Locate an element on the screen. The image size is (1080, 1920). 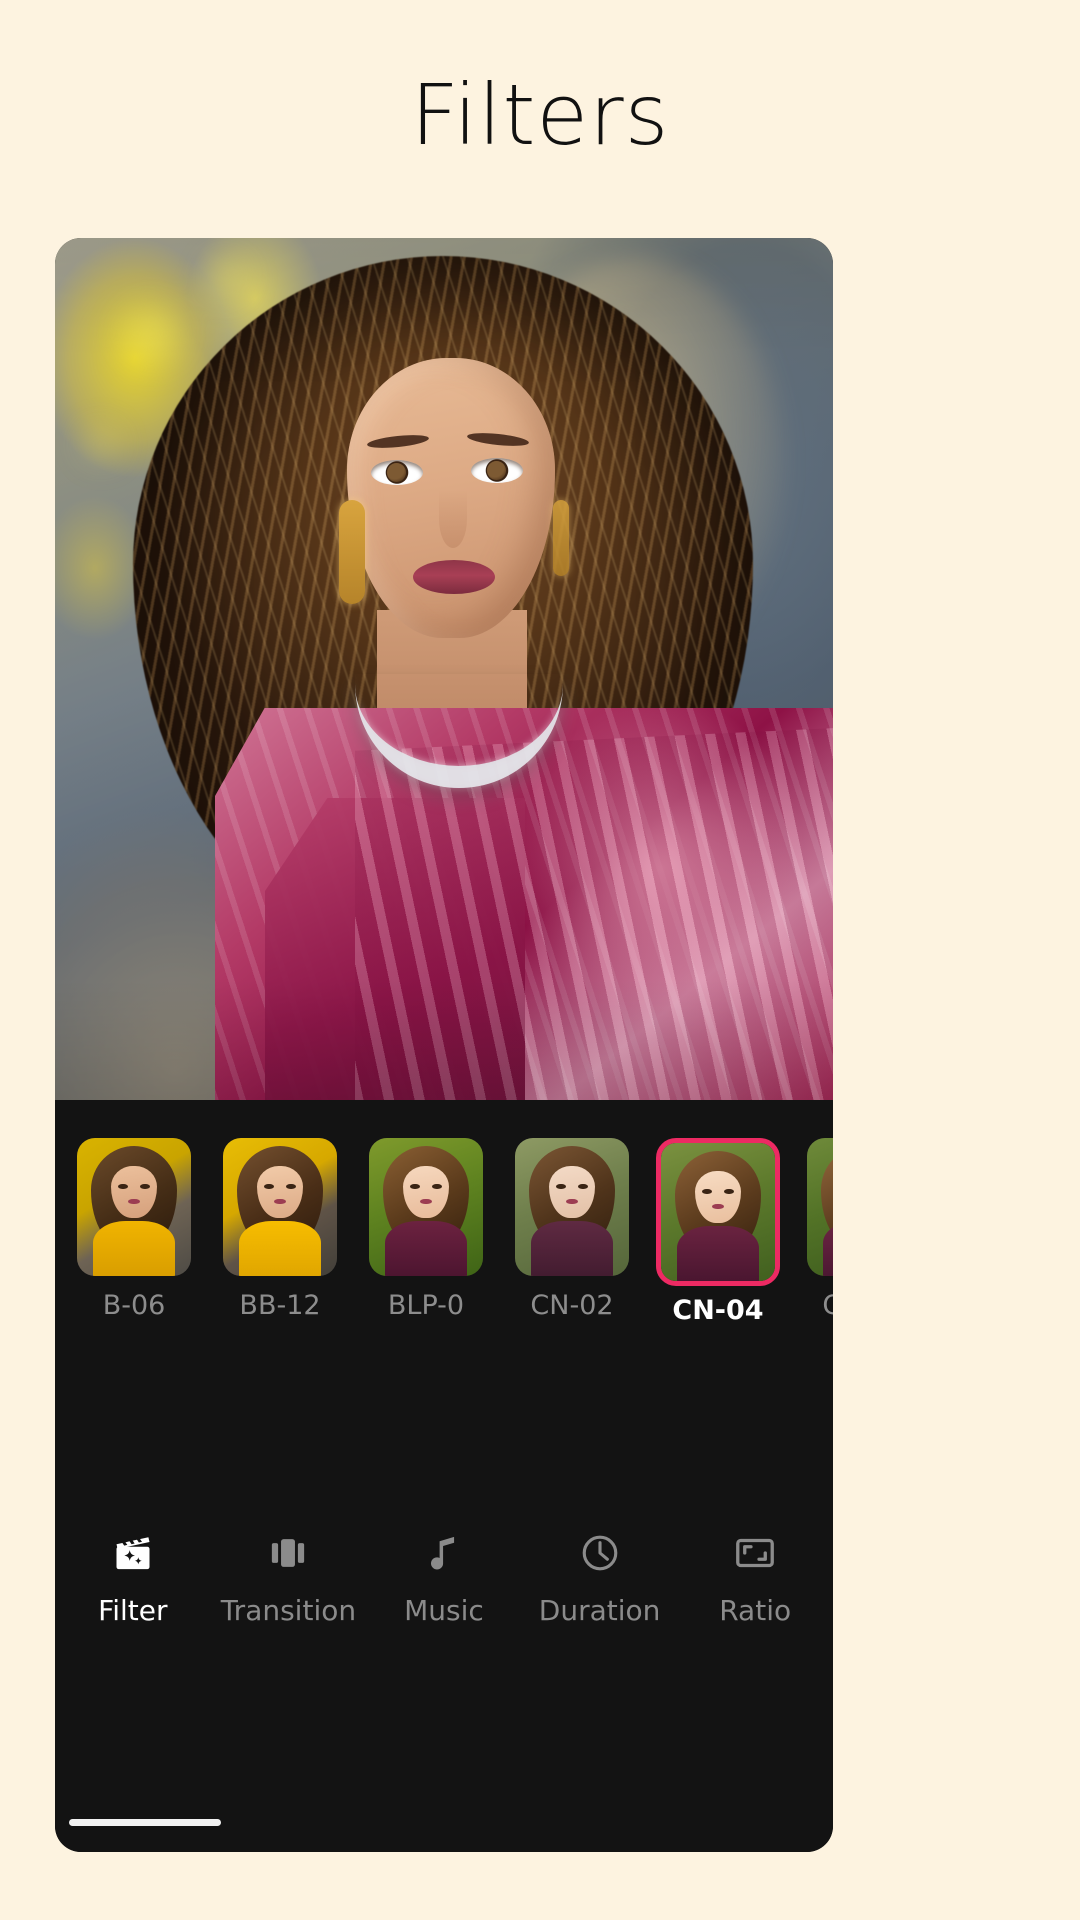
tab-label: Duration is located at coordinates (599, 1610).